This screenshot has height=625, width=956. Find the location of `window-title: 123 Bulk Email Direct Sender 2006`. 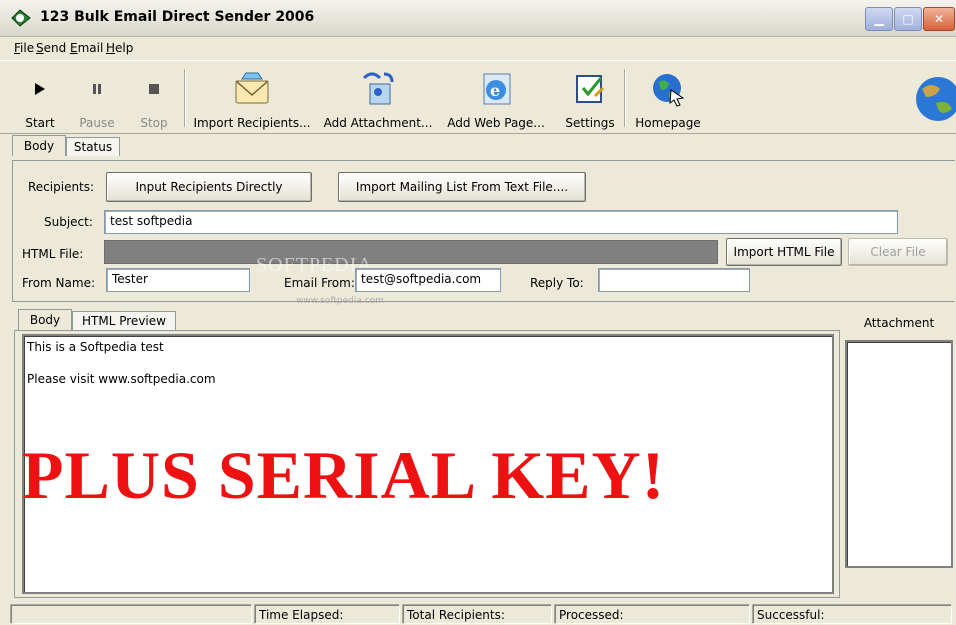

window-title: 123 Bulk Email Direct Sender 2006 is located at coordinates (177, 17).